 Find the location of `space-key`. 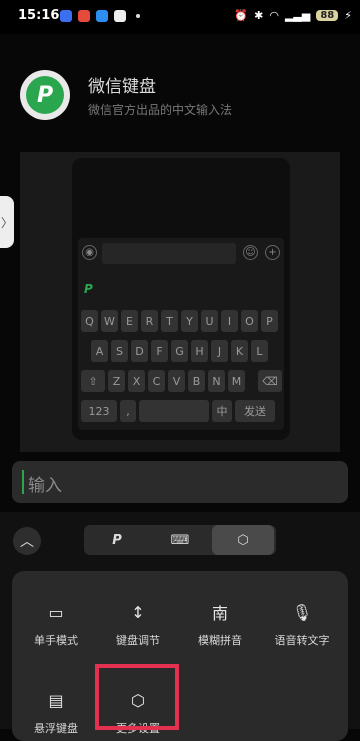

space-key is located at coordinates (174, 411).